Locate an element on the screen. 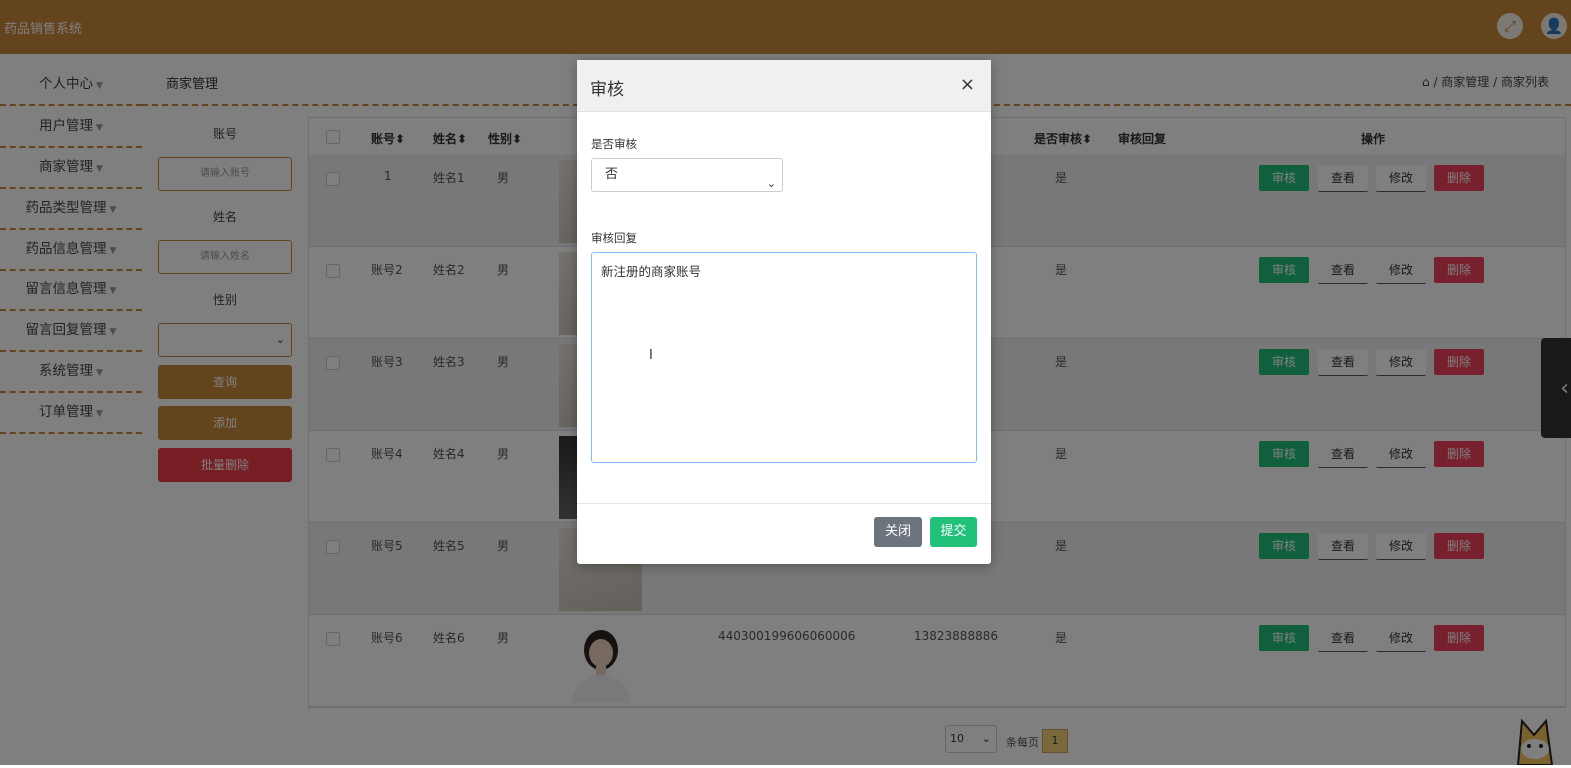  audit-reply-label: 审核回复 is located at coordinates (614, 238).